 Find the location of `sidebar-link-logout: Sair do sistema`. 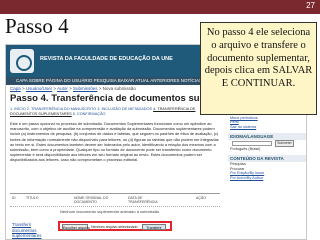

sidebar-link-logout: Sair do sistema is located at coordinates (267, 127).